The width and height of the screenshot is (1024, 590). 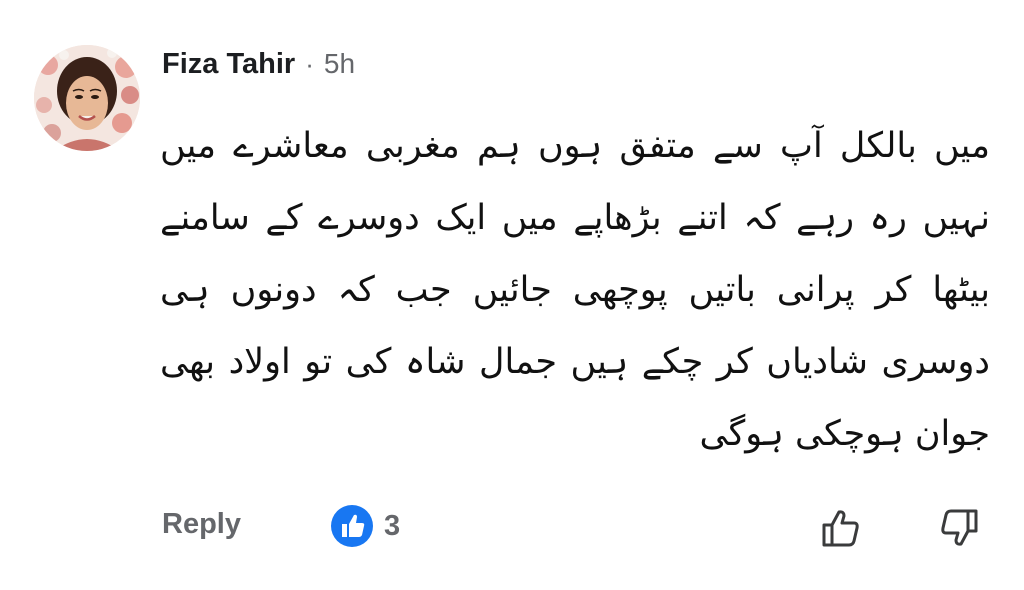 I want to click on author-name: Fiza Tahir, so click(x=228, y=64).